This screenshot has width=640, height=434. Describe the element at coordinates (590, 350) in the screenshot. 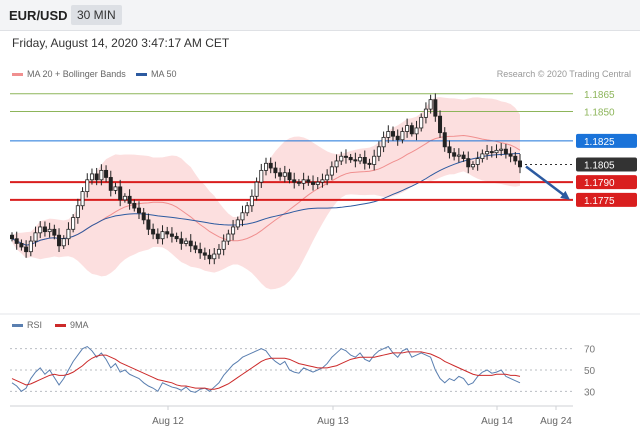

I see `rsi-tick-label-0: 70` at that location.